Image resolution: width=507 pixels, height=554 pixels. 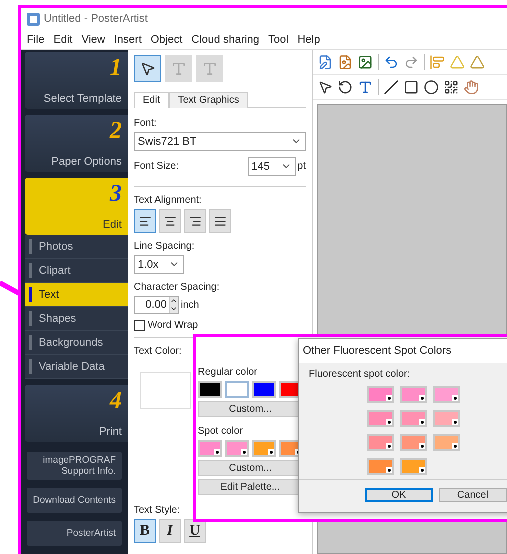 I want to click on rectangle-icon, so click(x=411, y=87).